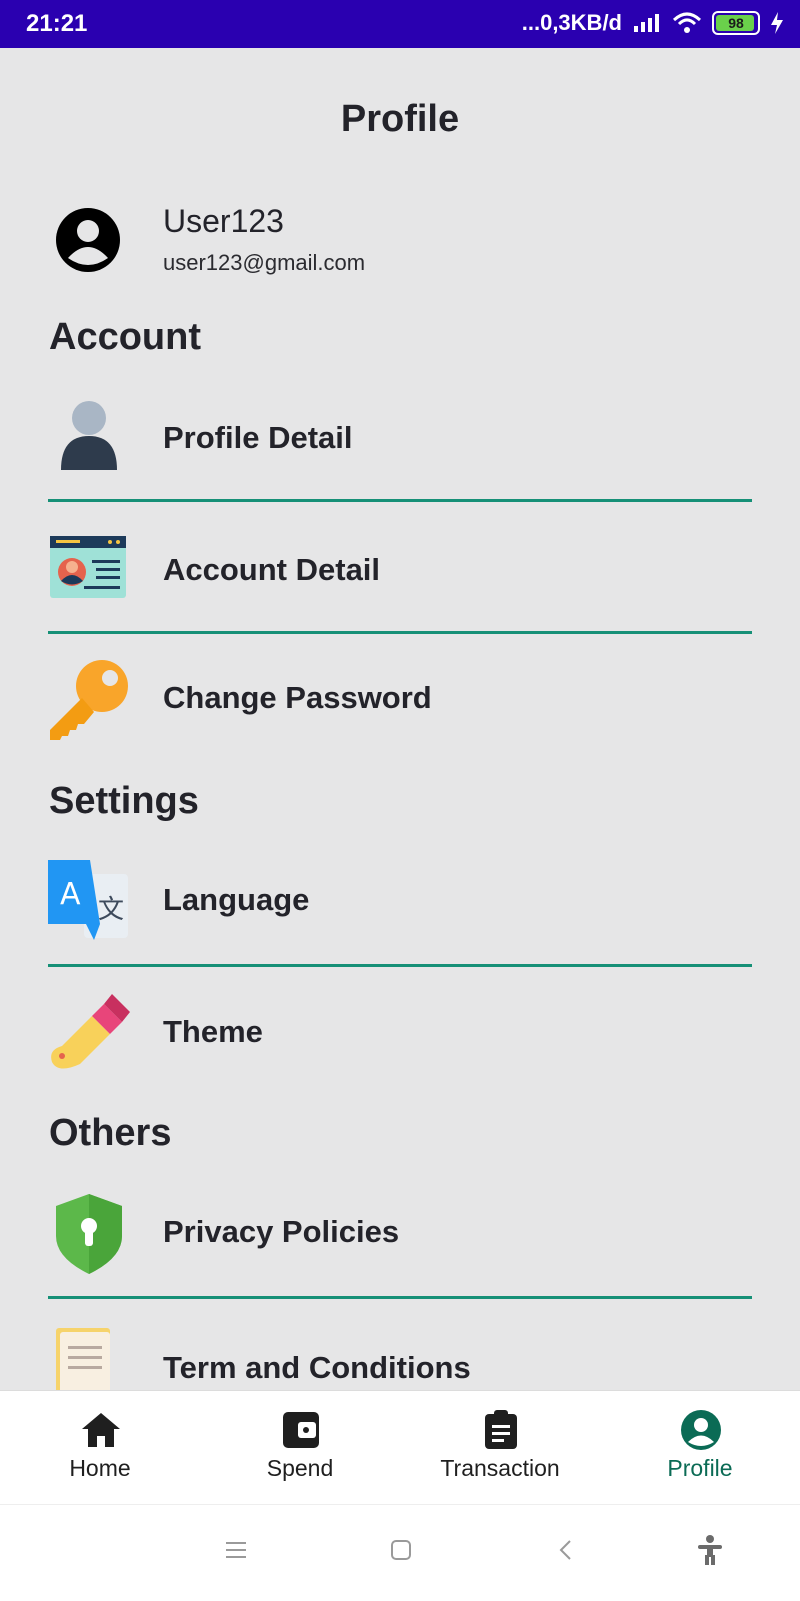 The height and width of the screenshot is (1601, 800). I want to click on back-icon, so click(566, 1550).